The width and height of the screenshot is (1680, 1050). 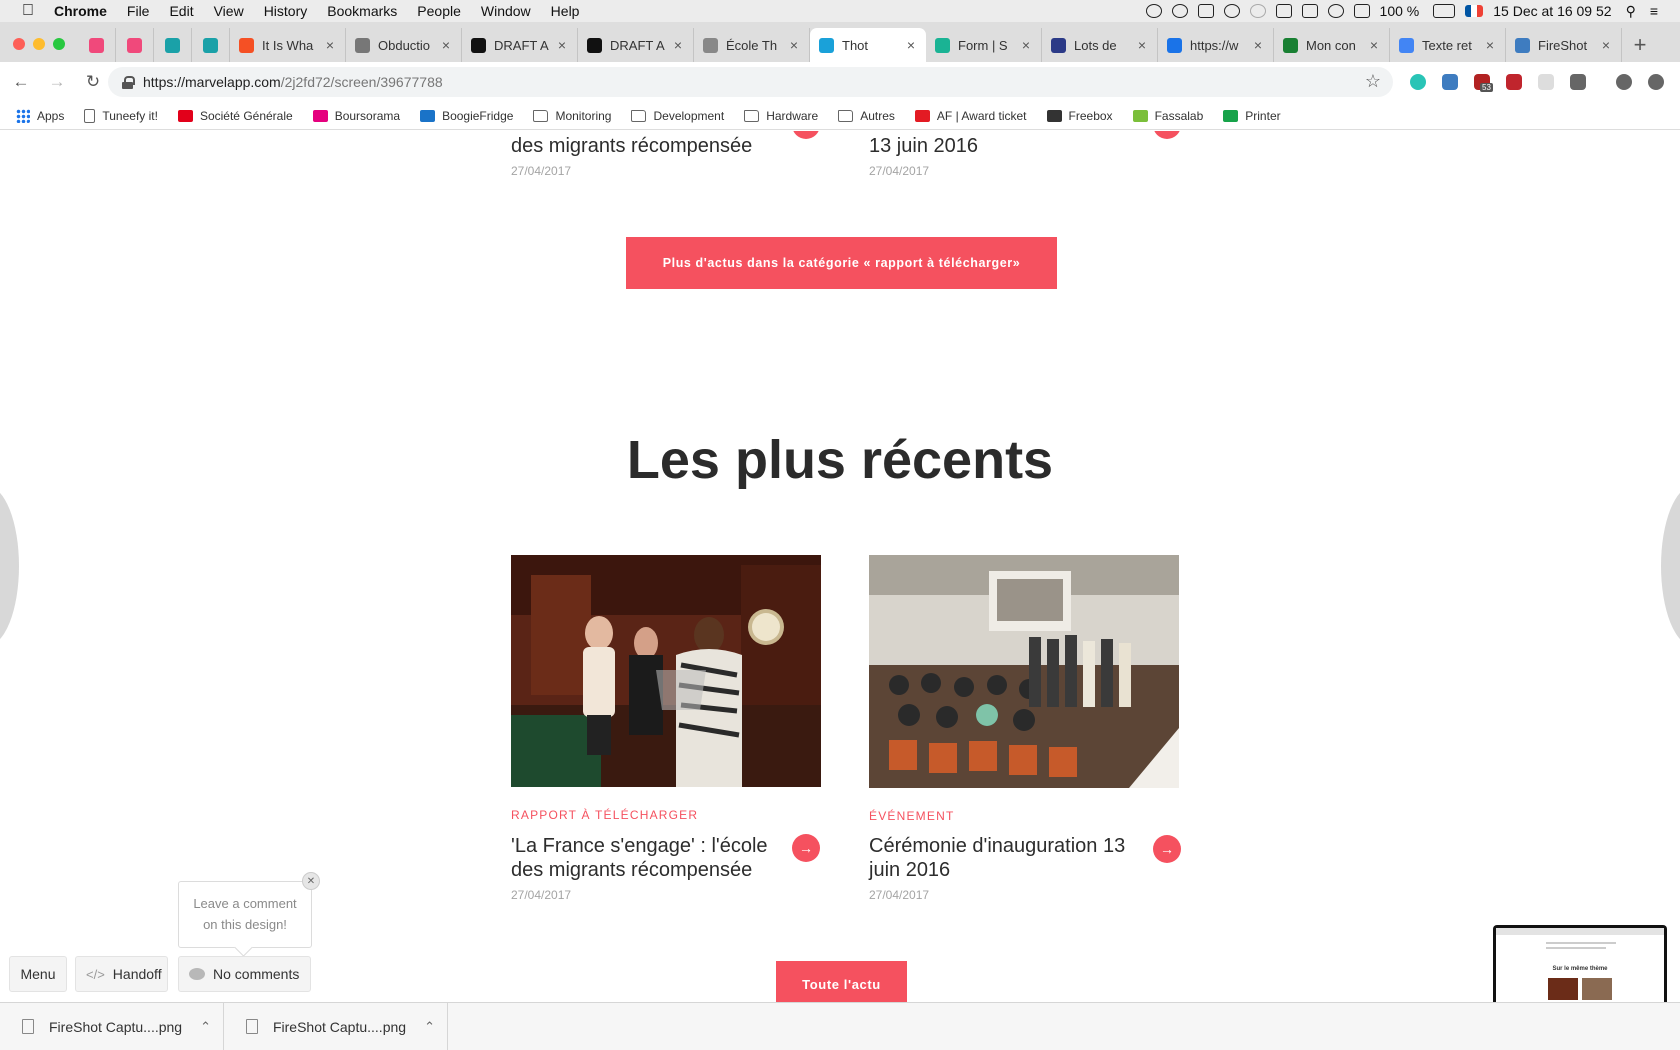 What do you see at coordinates (1474, 11) in the screenshot?
I see `french-flag-icon` at bounding box center [1474, 11].